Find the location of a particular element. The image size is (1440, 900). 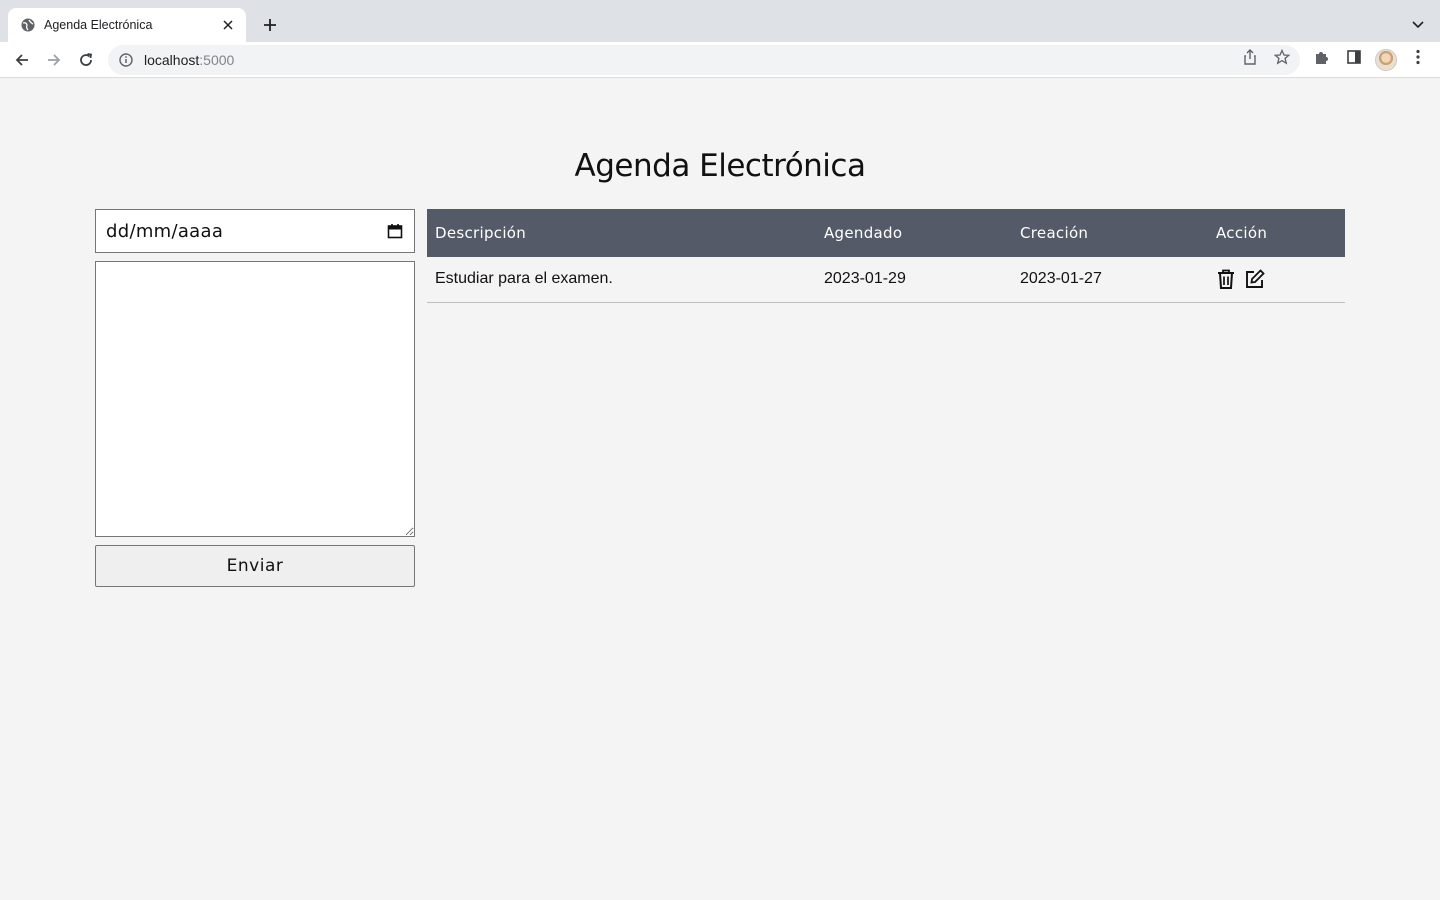

globe-icon is located at coordinates (28, 25).